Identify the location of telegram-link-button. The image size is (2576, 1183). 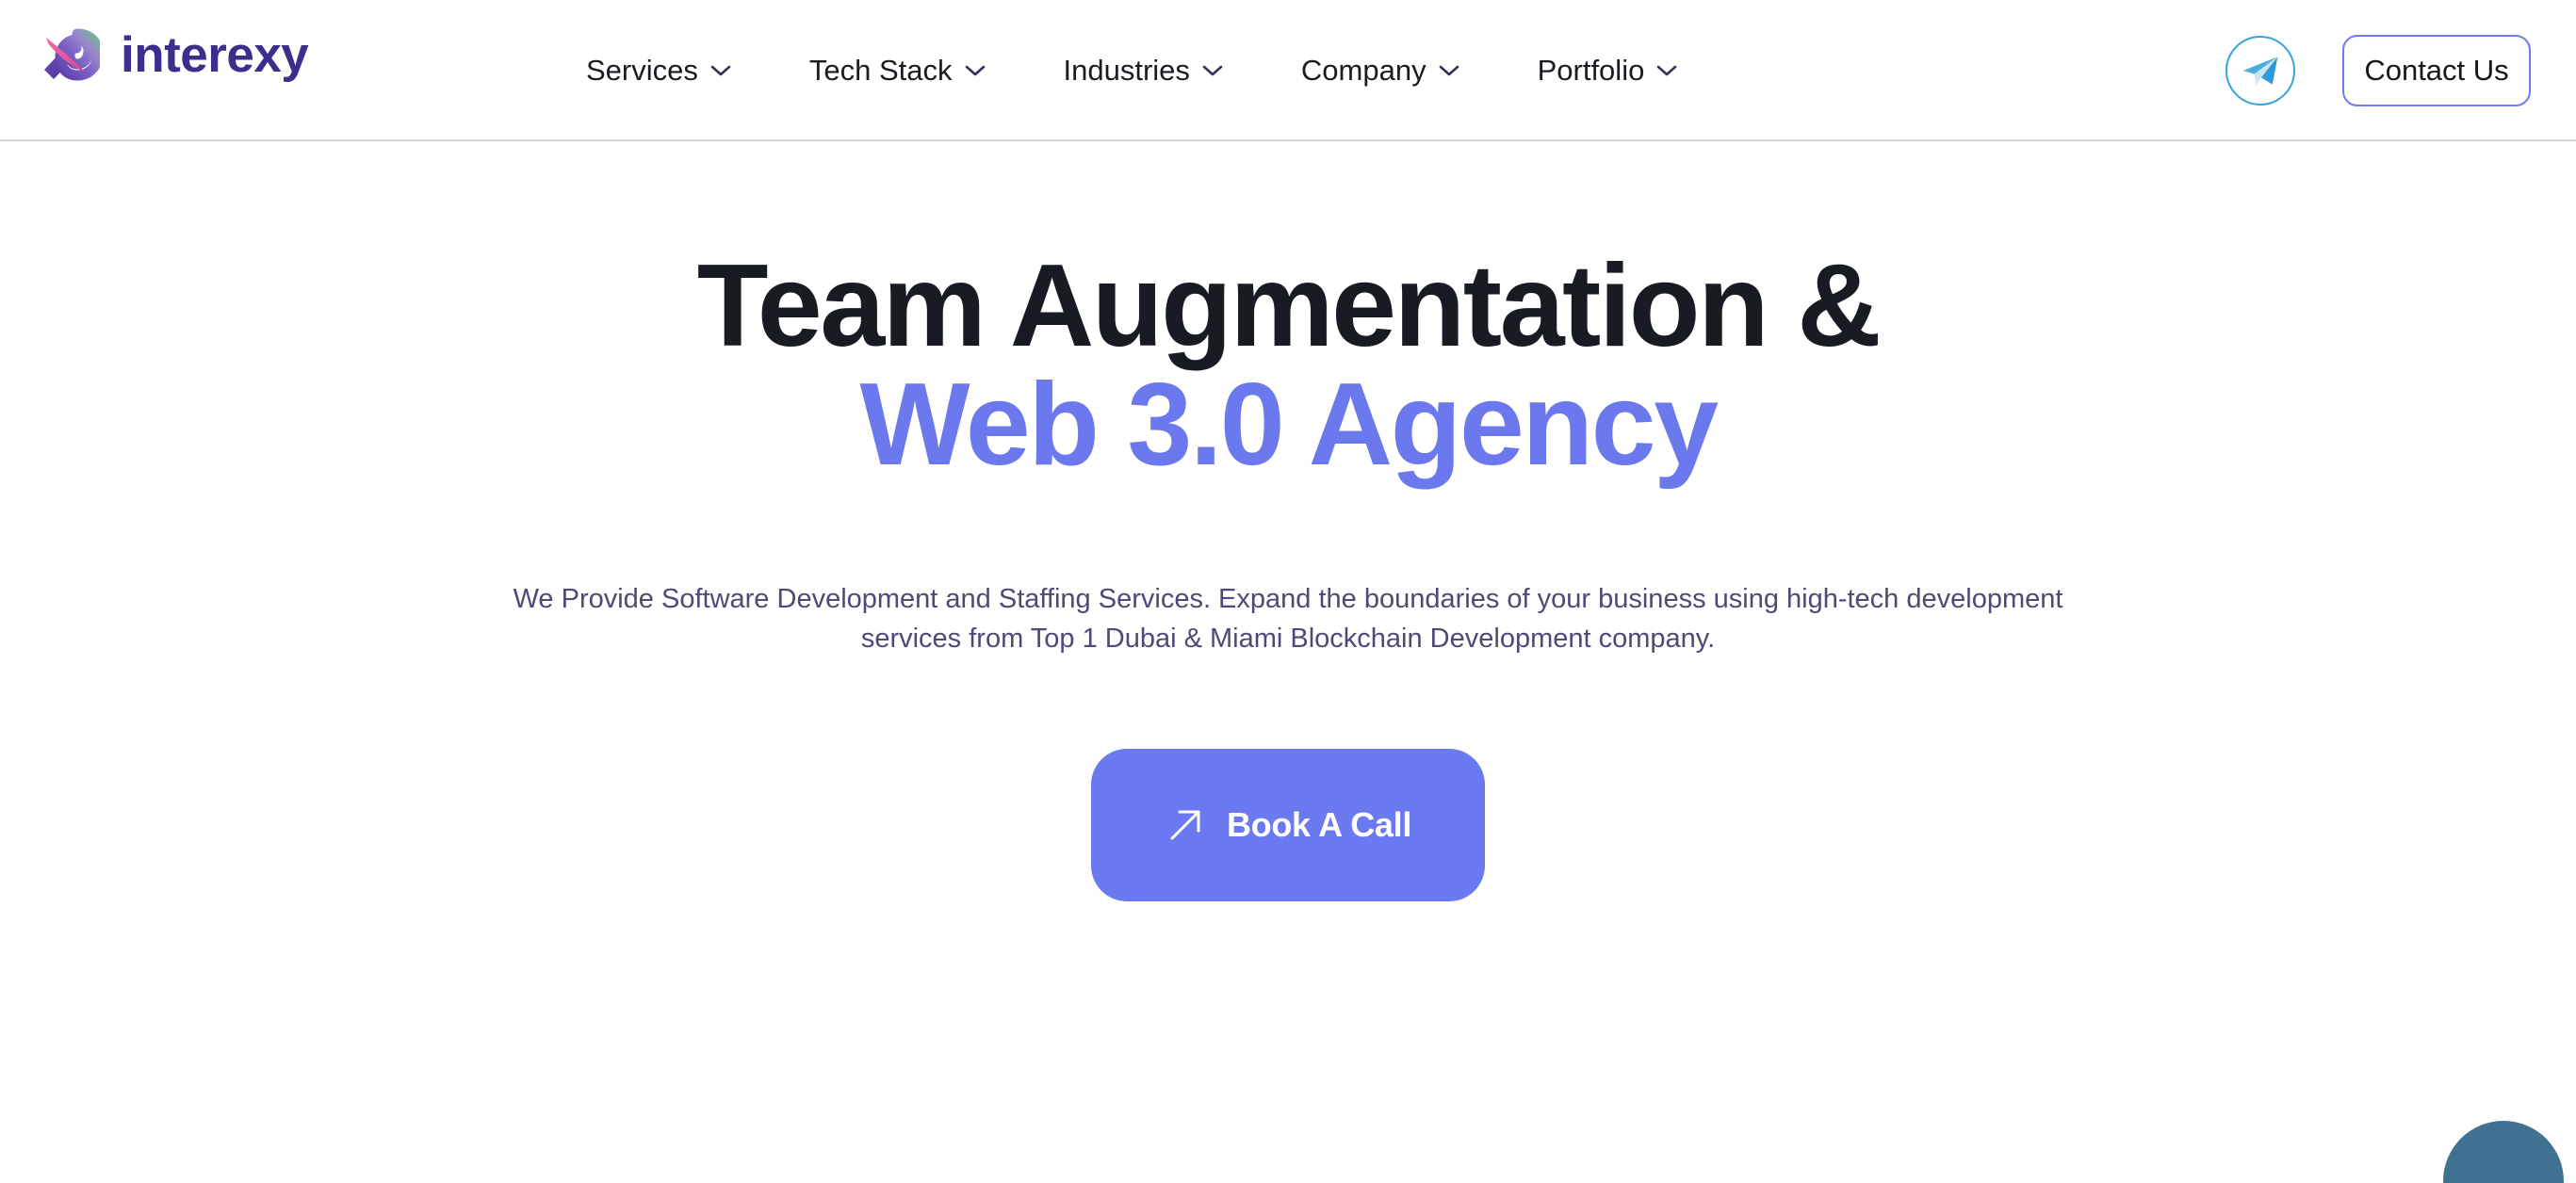
(2260, 70).